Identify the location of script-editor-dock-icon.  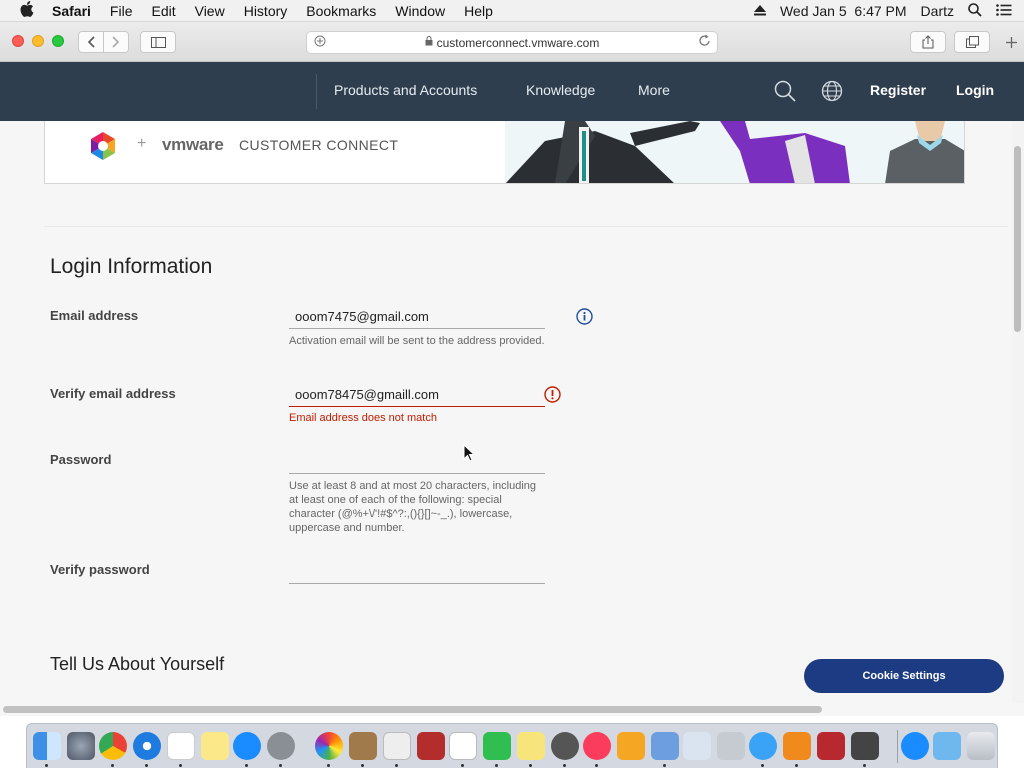
(865, 746).